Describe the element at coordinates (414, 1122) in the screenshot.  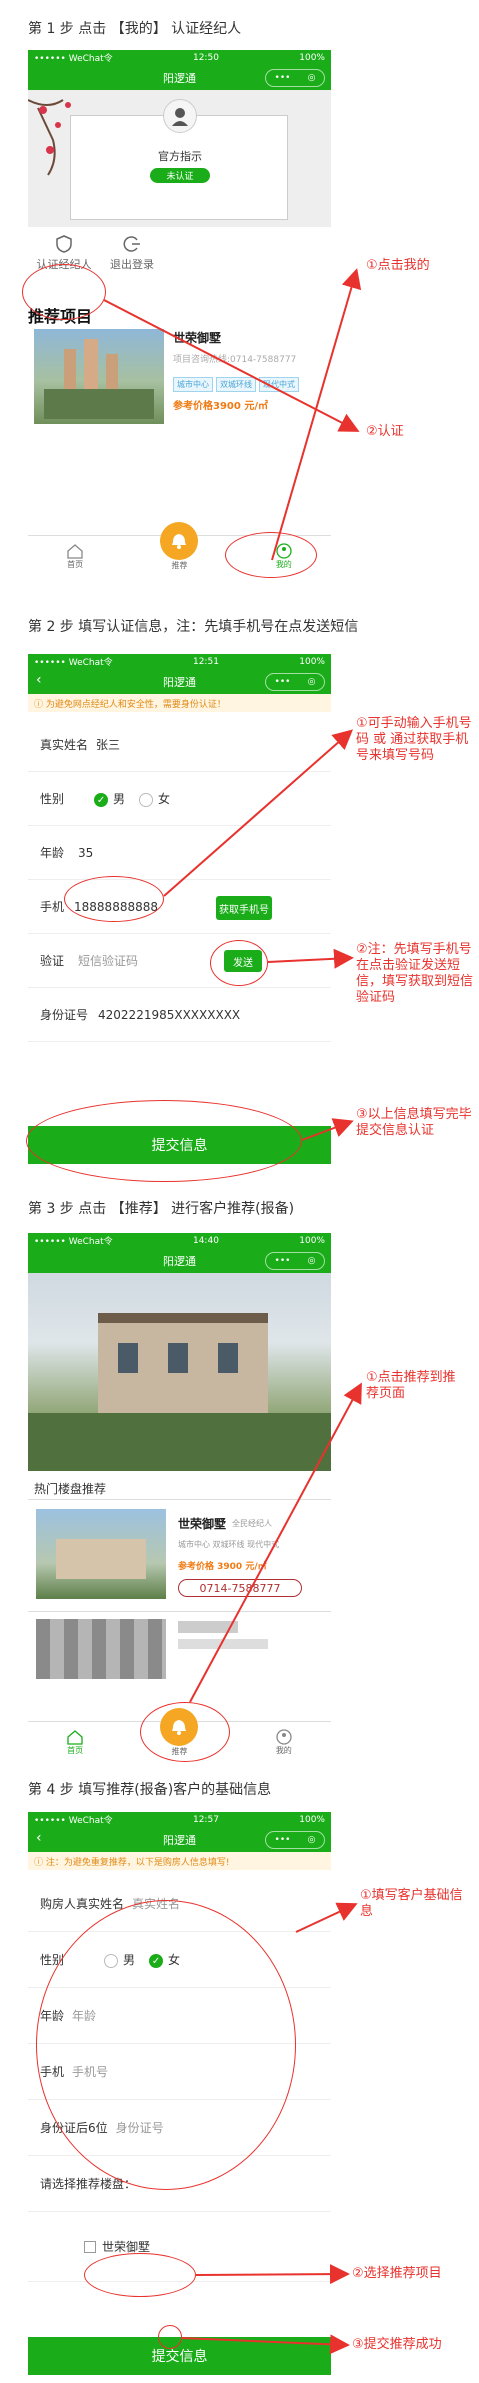
I see `annotation-label: ③以上信息填写完毕提交信息认证` at that location.